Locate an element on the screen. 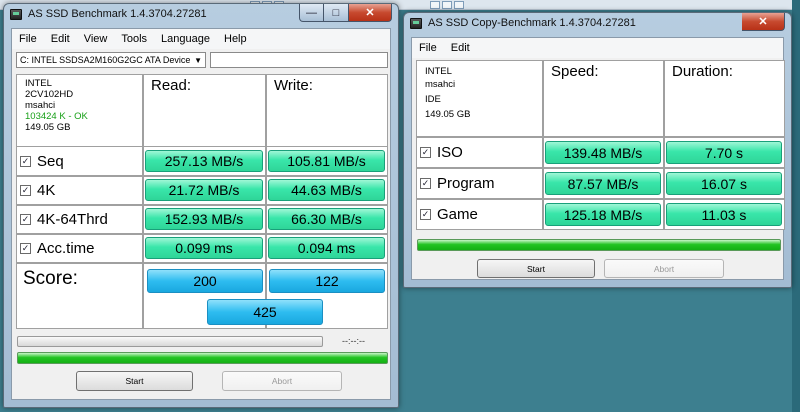 This screenshot has width=800, height=412. score-write-value: 122 is located at coordinates (327, 281).